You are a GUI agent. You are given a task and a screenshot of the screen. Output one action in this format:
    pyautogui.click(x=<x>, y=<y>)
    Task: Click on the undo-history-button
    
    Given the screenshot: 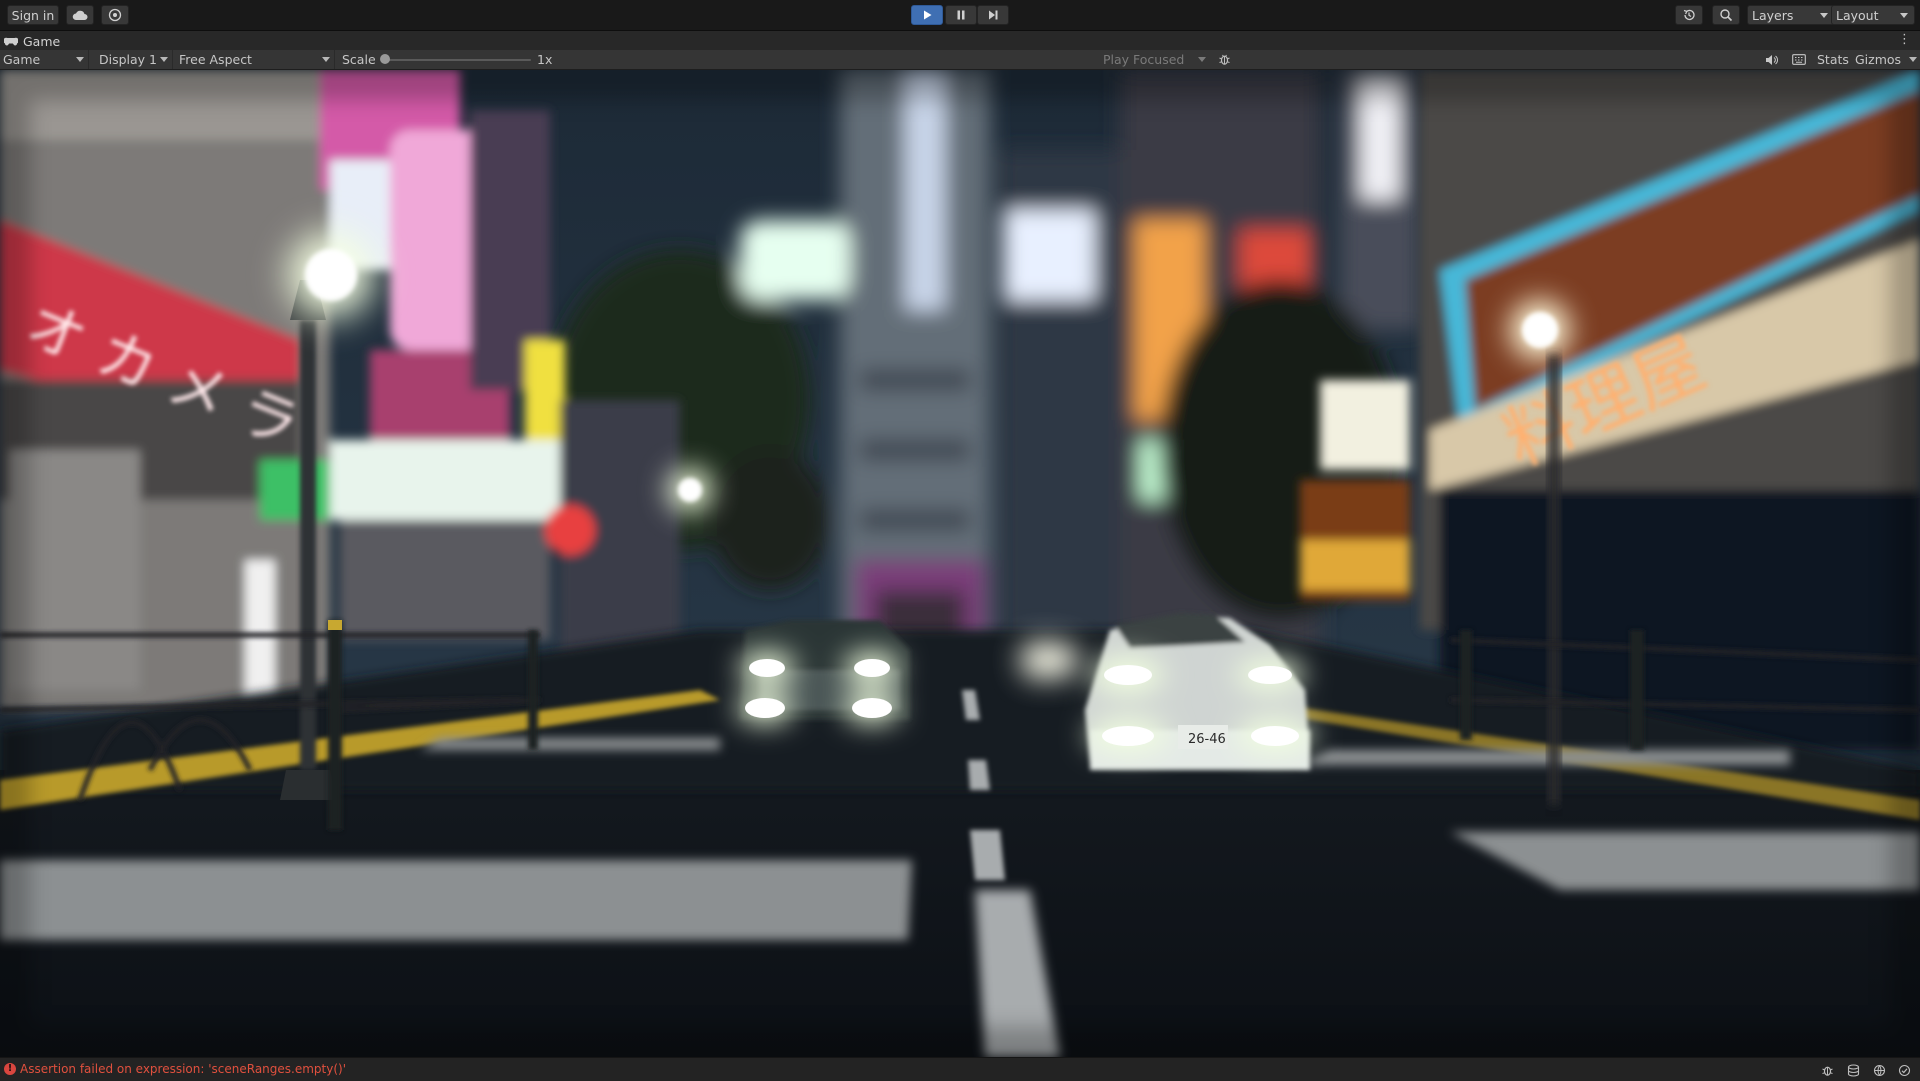 What is the action you would take?
    pyautogui.click(x=1689, y=15)
    